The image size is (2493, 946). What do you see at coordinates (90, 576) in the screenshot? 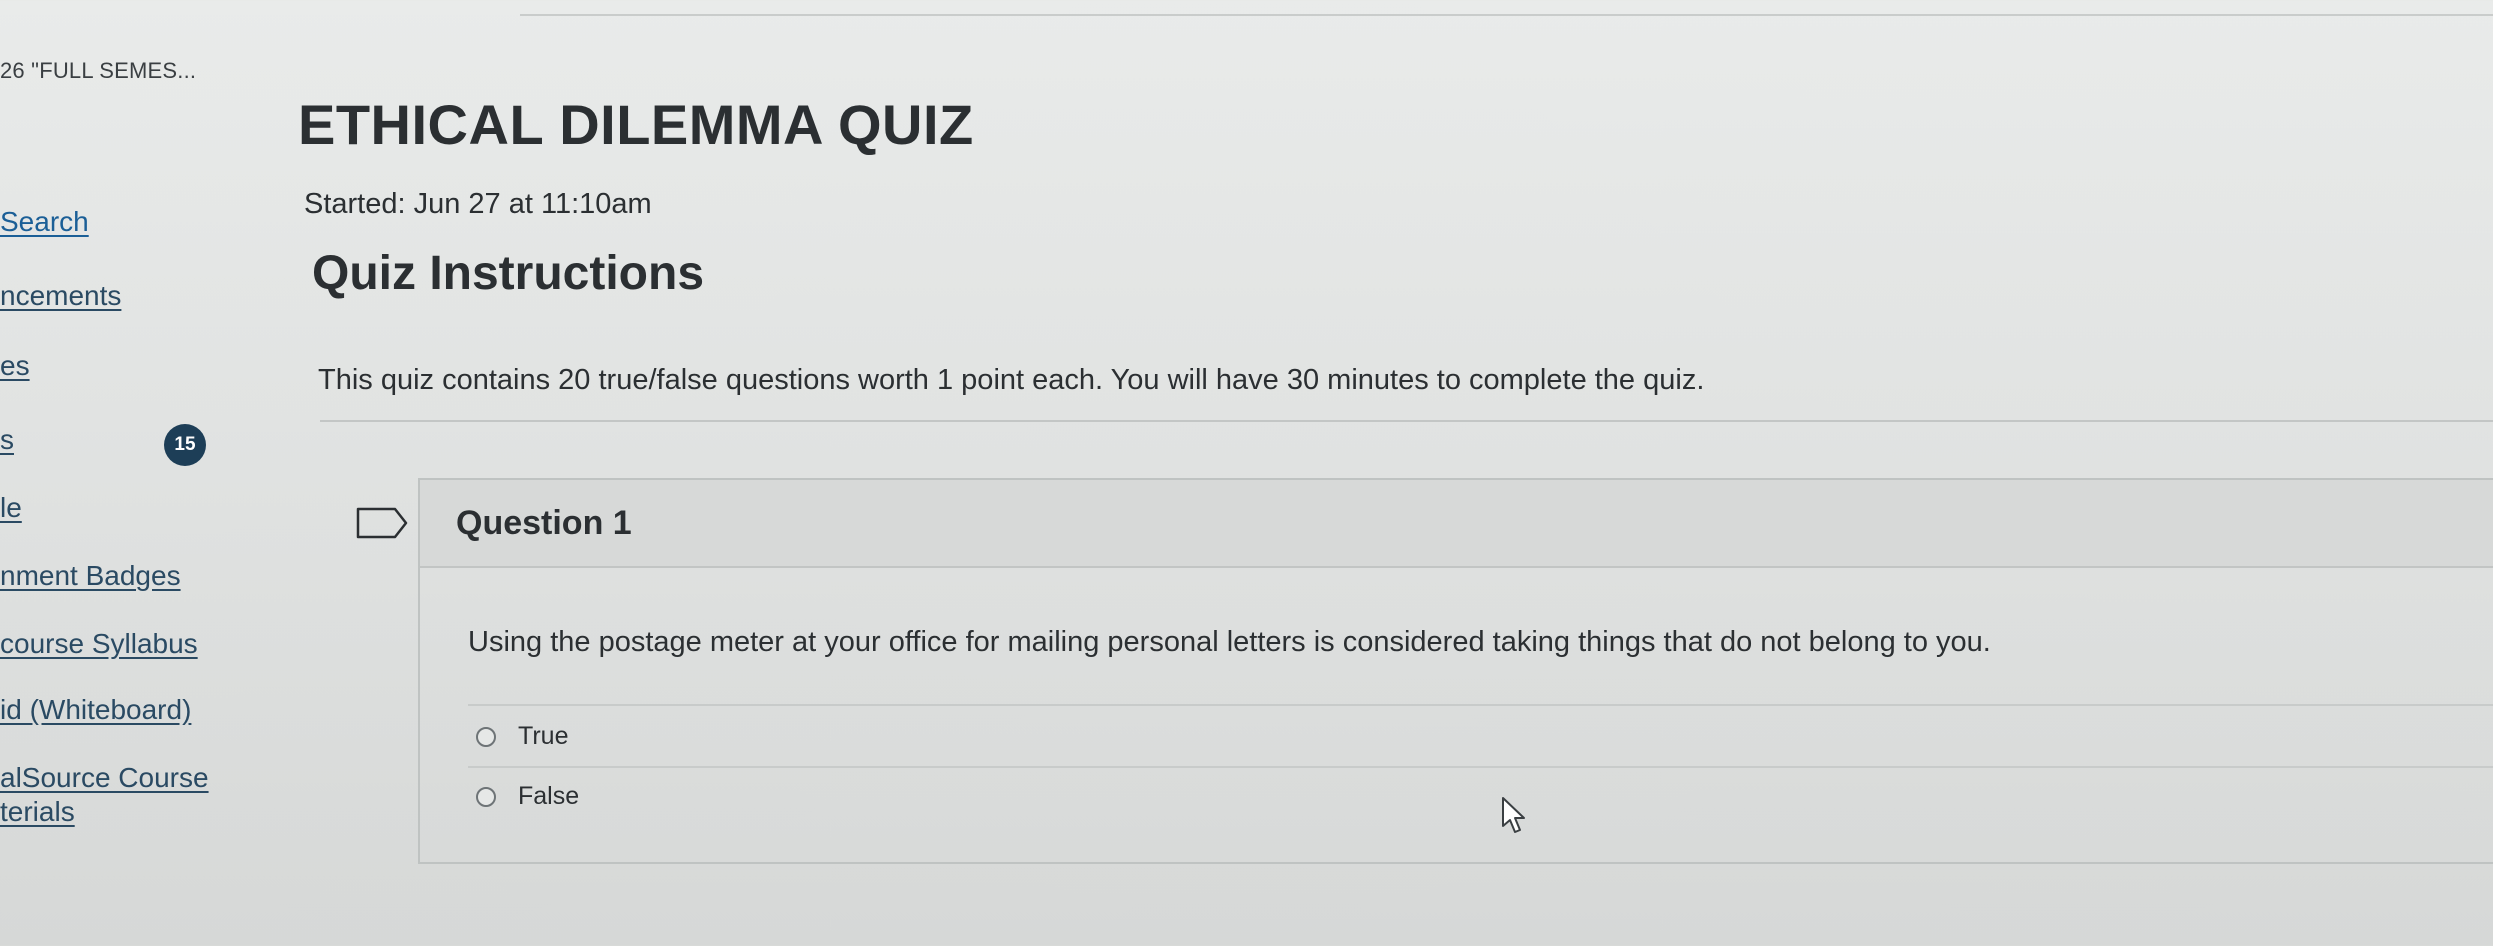
I see `nav-item-achievement-badges: nment Badges` at bounding box center [90, 576].